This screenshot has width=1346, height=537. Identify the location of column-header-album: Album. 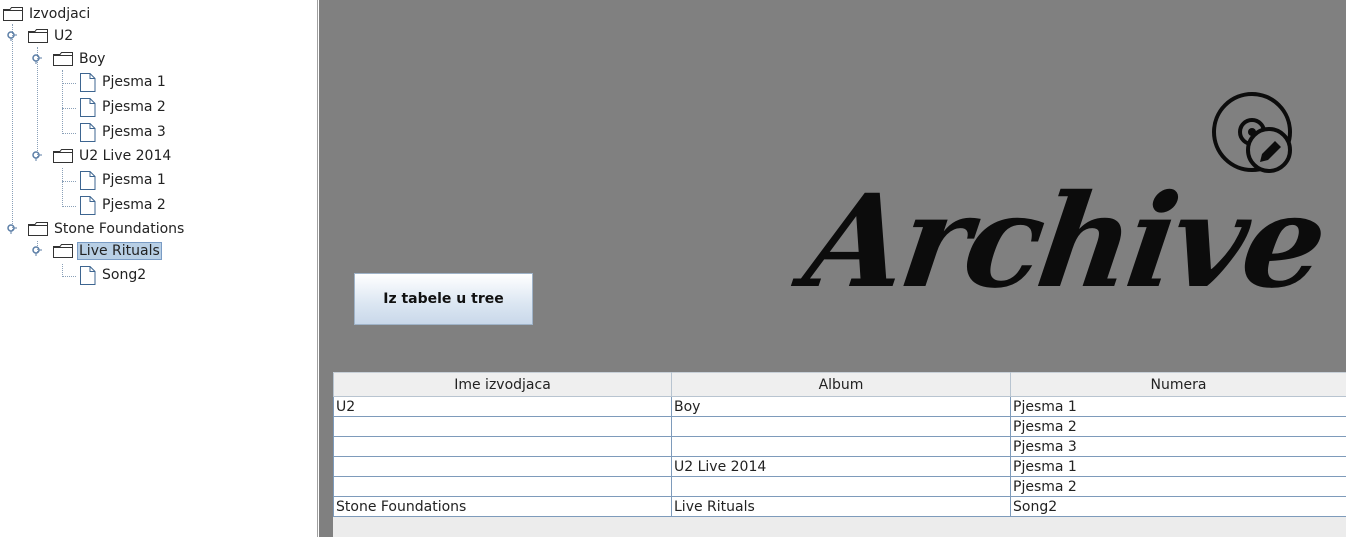
(841, 384).